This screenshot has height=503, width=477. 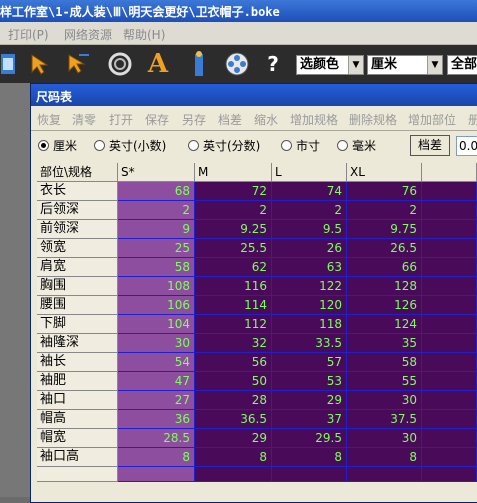 I want to click on table-cell: 62, so click(x=233, y=267).